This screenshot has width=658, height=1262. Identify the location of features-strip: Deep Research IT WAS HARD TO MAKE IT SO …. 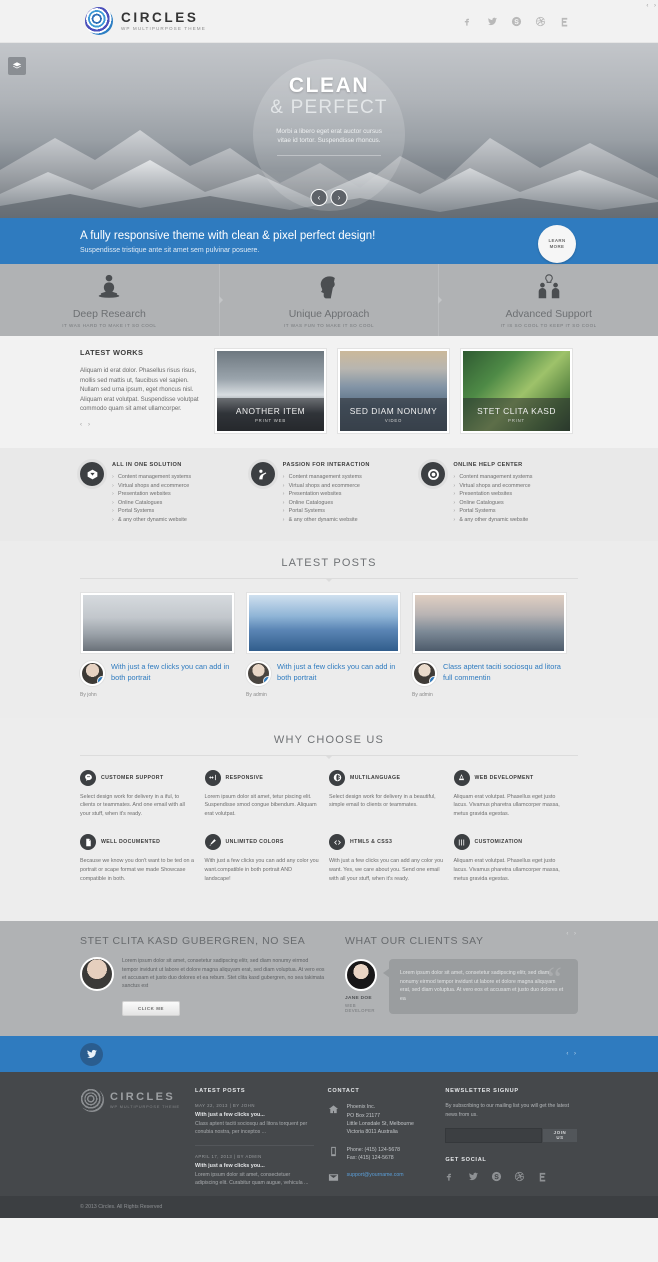
(329, 300).